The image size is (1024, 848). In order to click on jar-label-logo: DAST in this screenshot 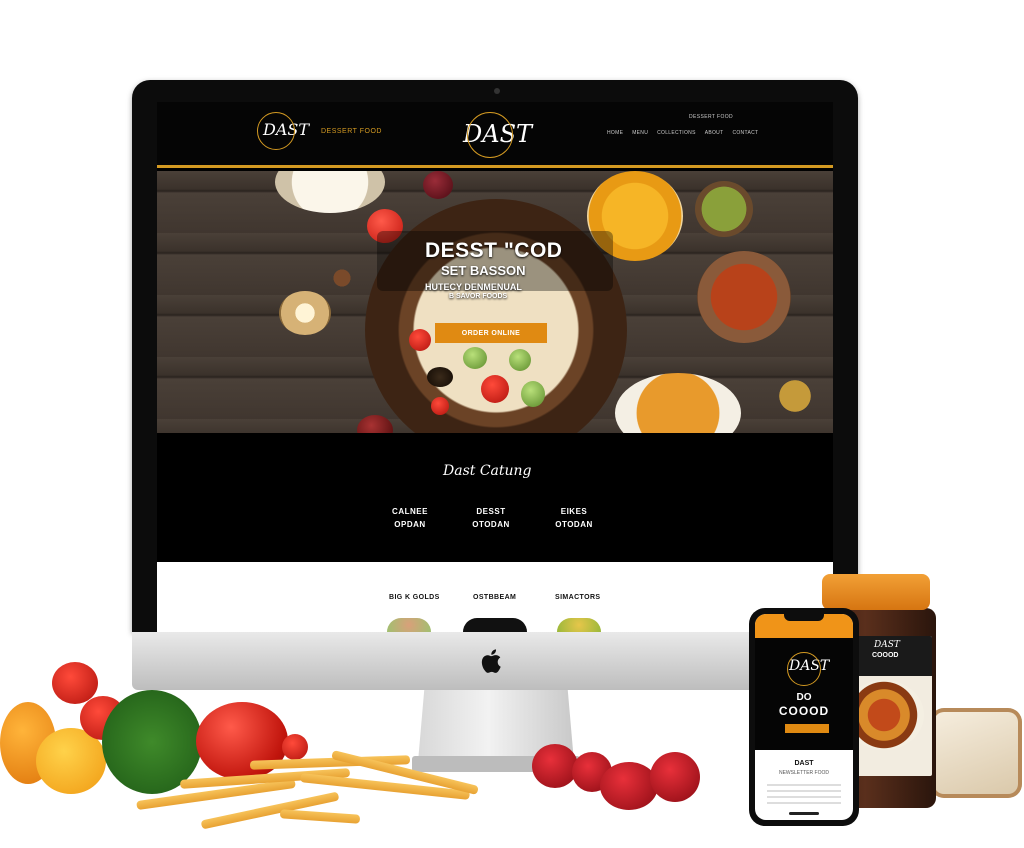, I will do `click(887, 645)`.